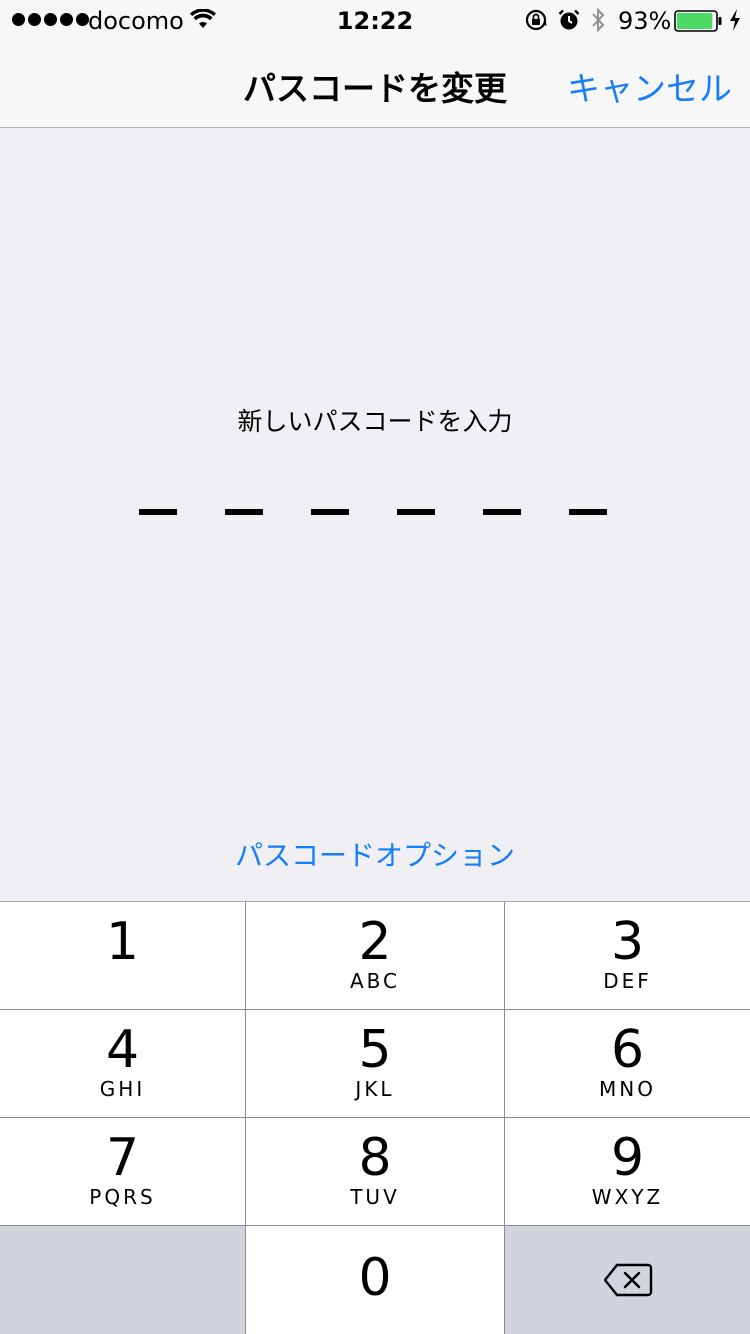 This screenshot has width=750, height=1334. Describe the element at coordinates (627, 1158) in the screenshot. I see `key-digit: 9` at that location.